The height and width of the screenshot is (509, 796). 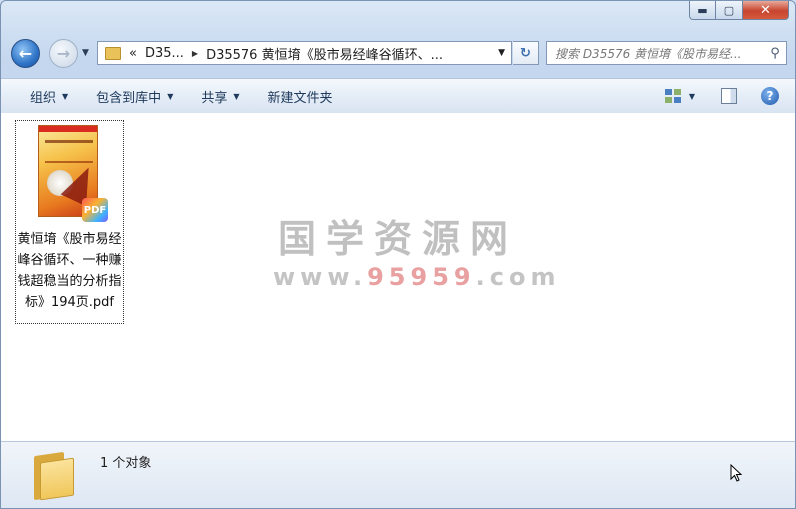 I want to click on folder-icon, so click(x=113, y=53).